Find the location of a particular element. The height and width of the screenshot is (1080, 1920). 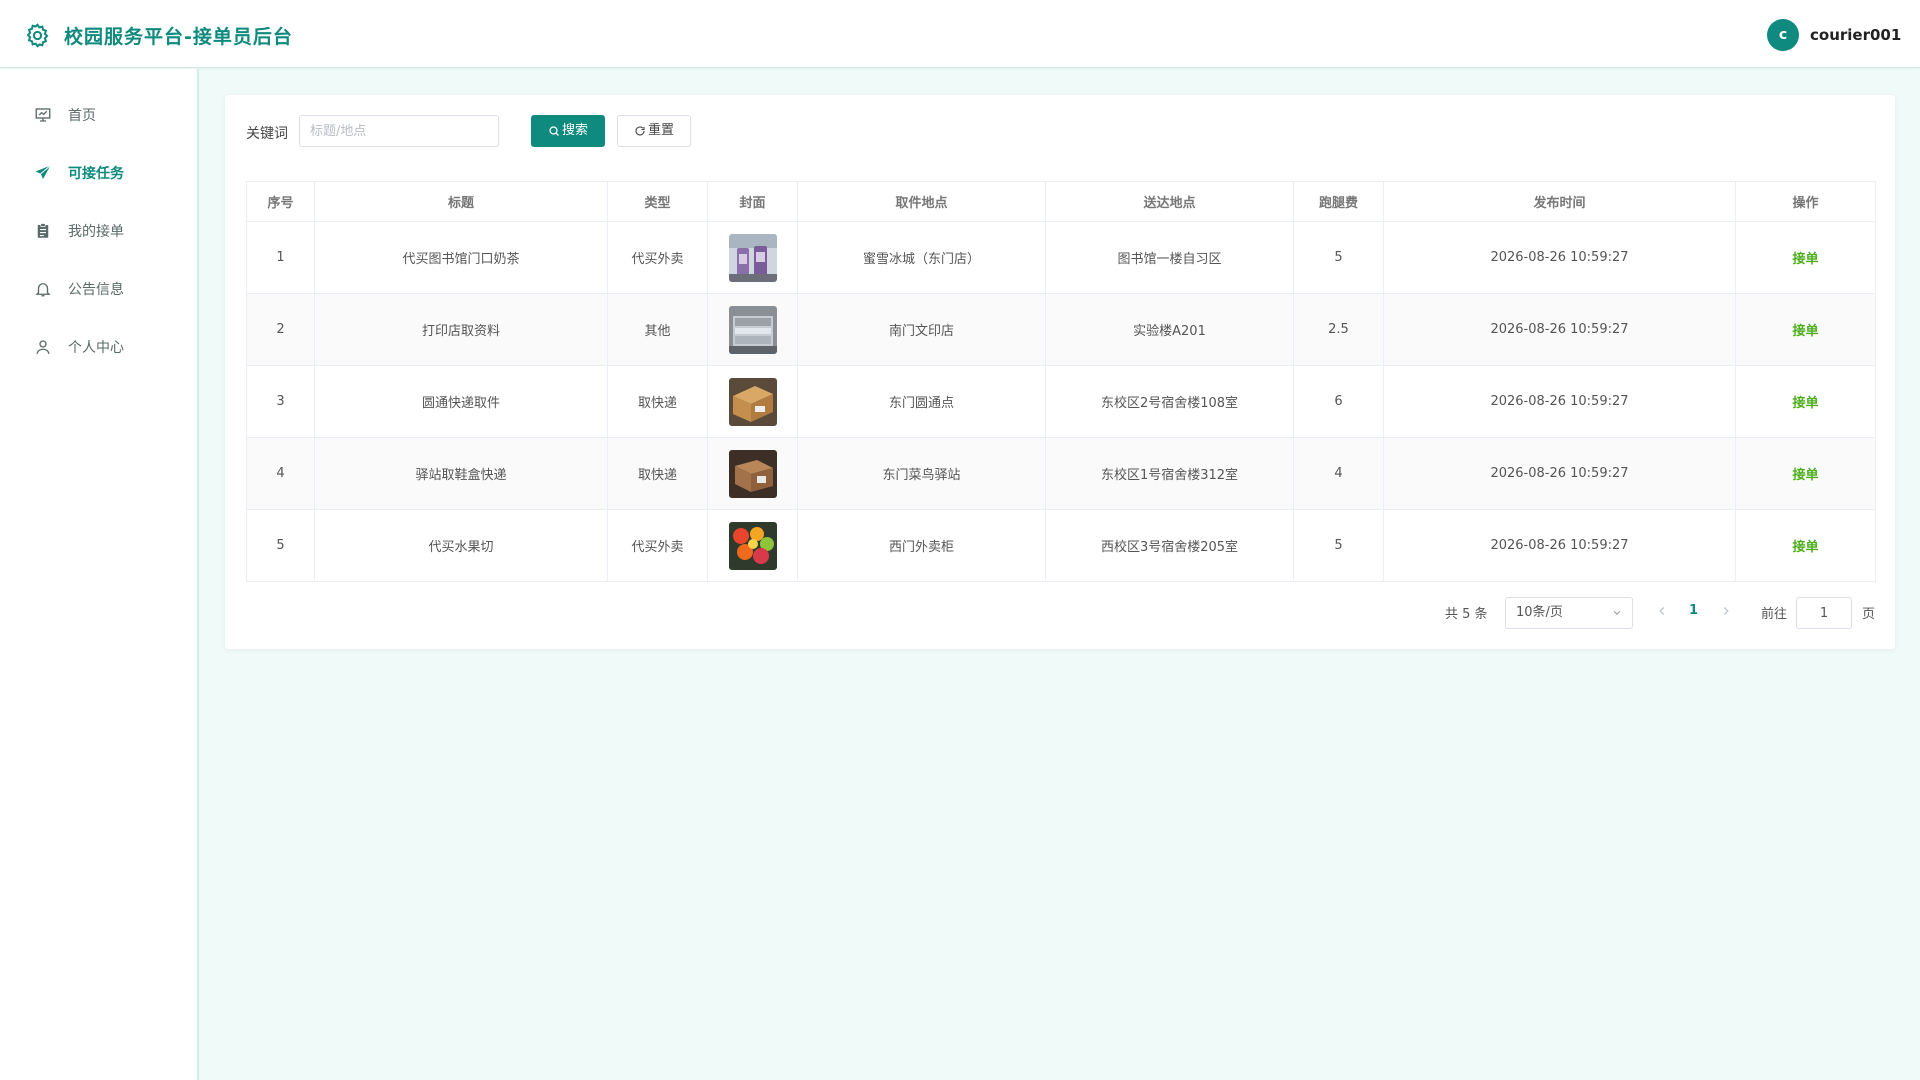

fruit-cup-image is located at coordinates (752, 545).